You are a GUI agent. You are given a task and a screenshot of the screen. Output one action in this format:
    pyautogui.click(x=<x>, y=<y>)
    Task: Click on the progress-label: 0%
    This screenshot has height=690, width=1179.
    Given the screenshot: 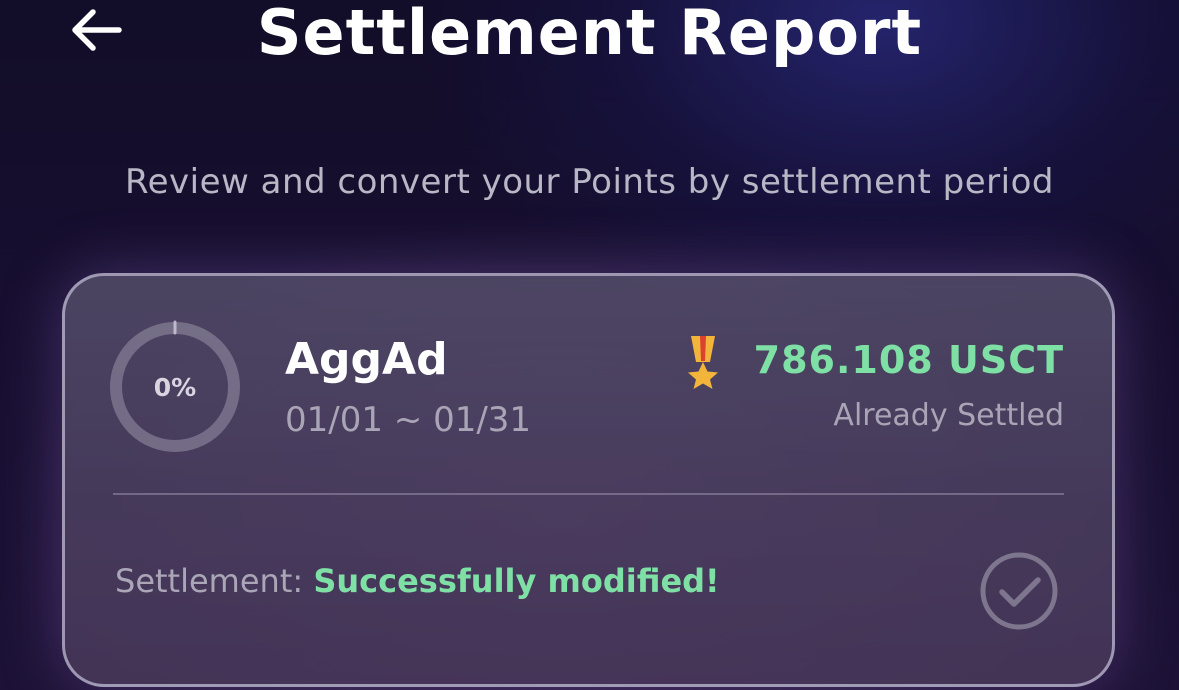 What is the action you would take?
    pyautogui.click(x=175, y=387)
    